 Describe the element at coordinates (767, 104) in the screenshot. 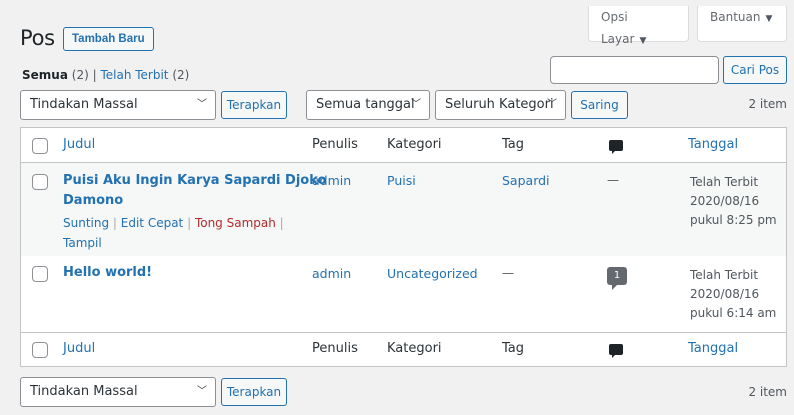

I see `items-count: 2 item` at that location.